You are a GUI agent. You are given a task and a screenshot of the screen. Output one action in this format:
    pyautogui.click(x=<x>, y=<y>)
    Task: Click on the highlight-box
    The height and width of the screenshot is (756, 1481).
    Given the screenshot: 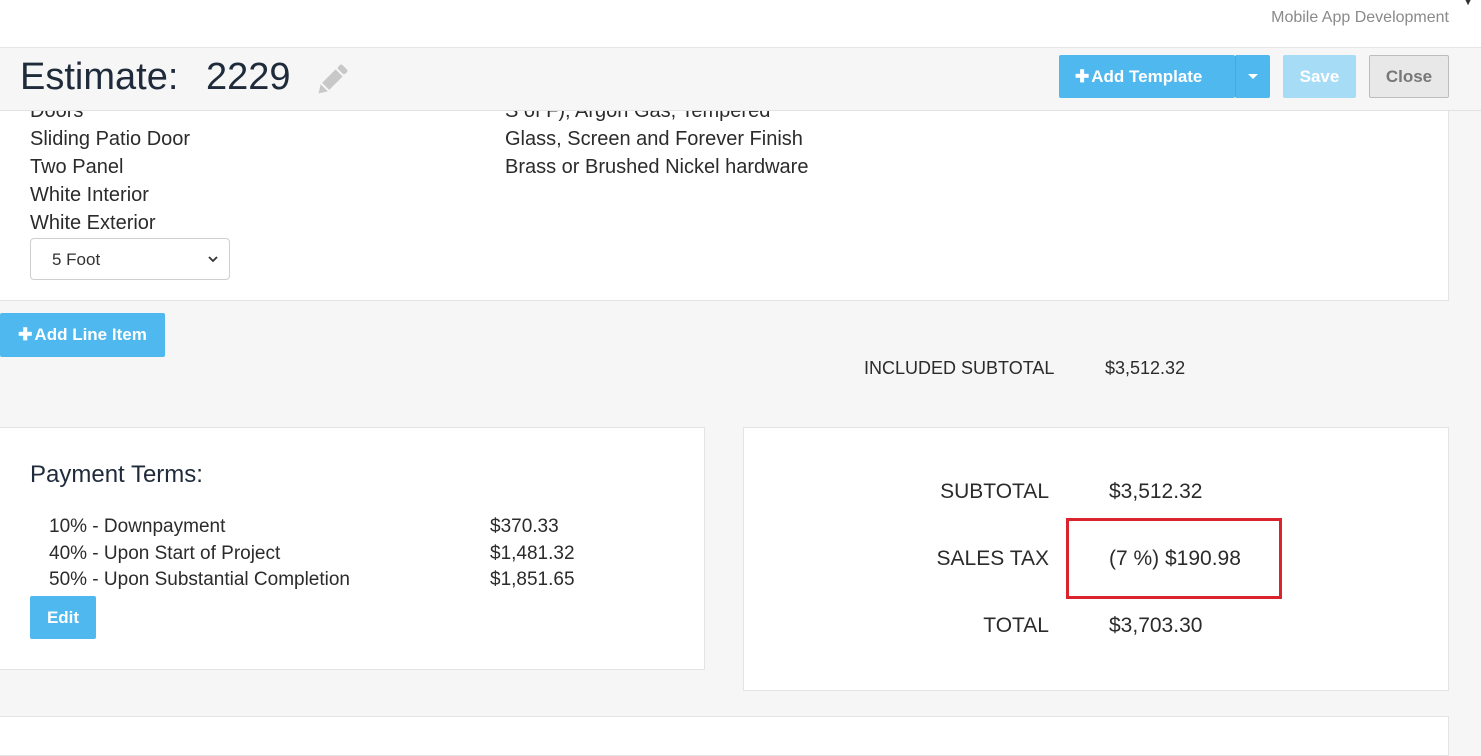 What is the action you would take?
    pyautogui.click(x=1174, y=558)
    